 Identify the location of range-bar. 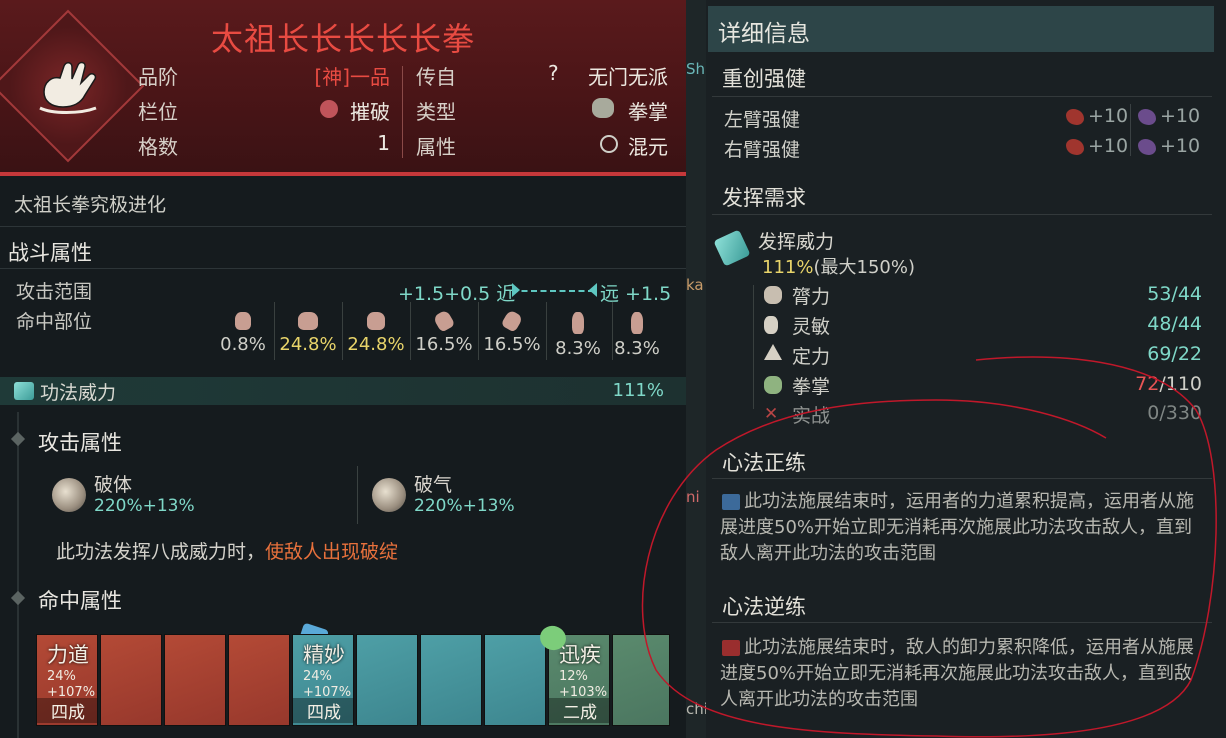
(553, 291).